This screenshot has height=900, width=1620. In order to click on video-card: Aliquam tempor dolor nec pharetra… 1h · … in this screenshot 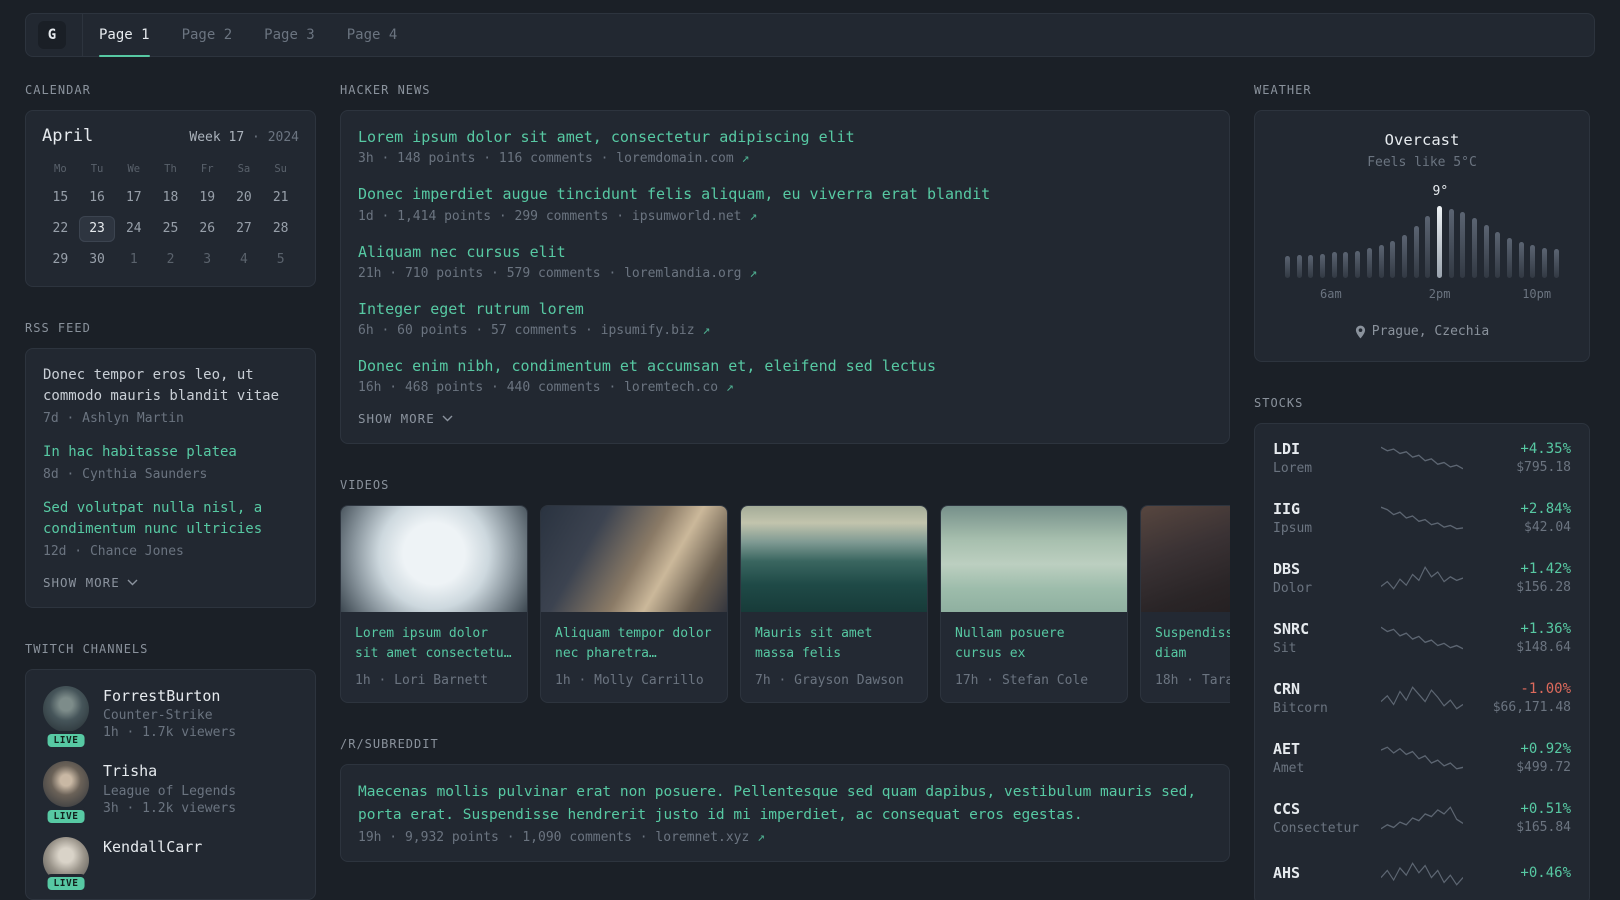, I will do `click(634, 604)`.